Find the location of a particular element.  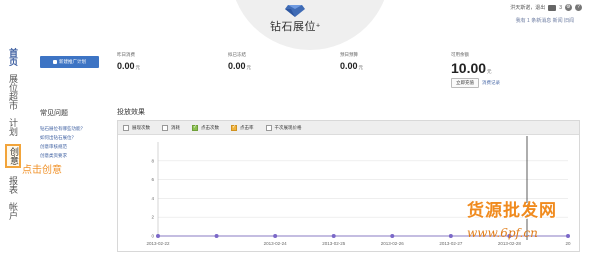

chart-y-tick-label: 2 is located at coordinates (152, 217).